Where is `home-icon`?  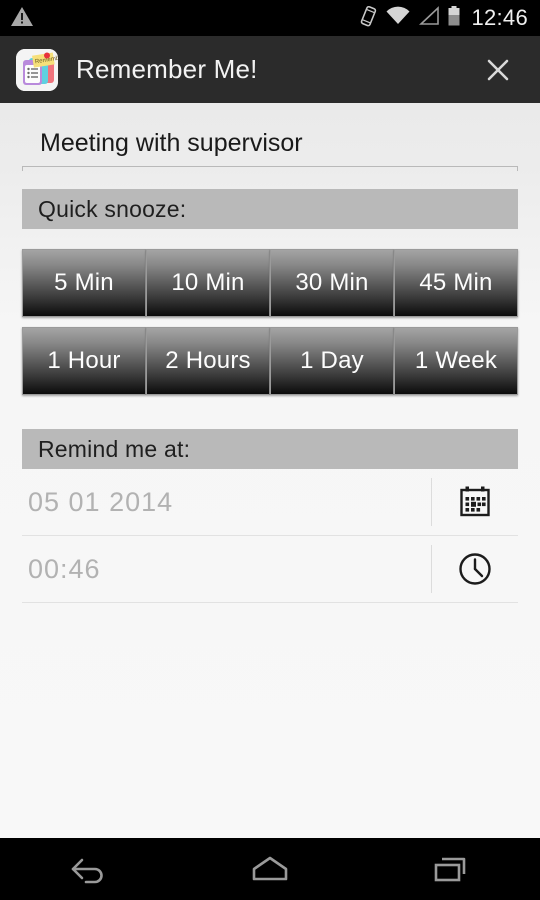 home-icon is located at coordinates (270, 868).